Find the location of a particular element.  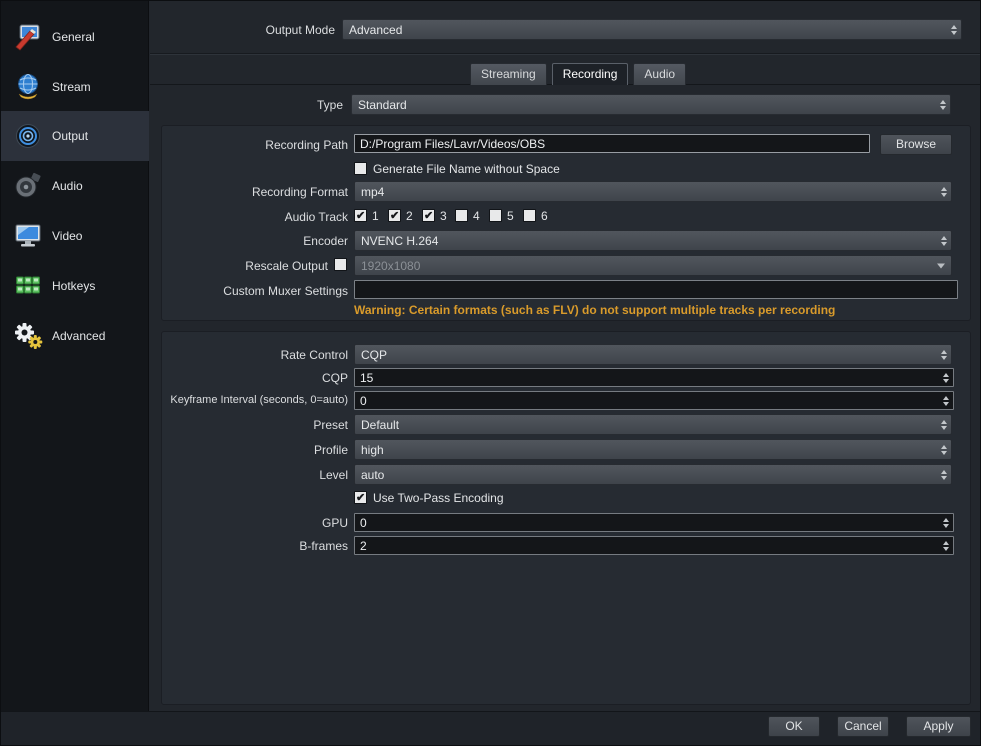

rate-control-select: CQP is located at coordinates (653, 354).